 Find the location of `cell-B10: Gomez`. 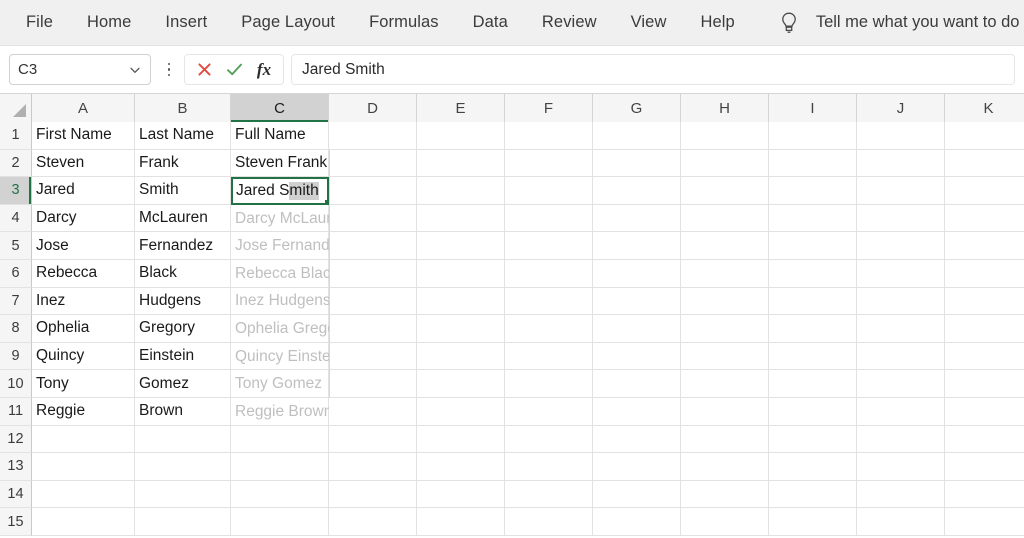

cell-B10: Gomez is located at coordinates (183, 384).